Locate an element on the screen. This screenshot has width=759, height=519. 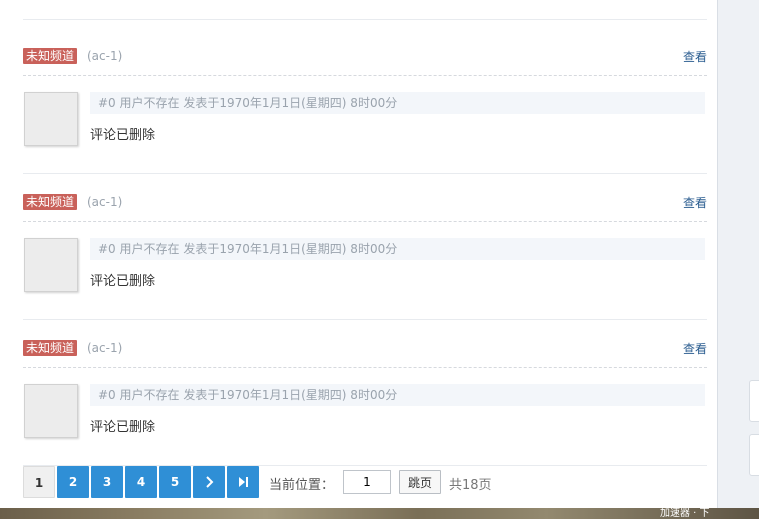
chevron-right-icon is located at coordinates (210, 482).